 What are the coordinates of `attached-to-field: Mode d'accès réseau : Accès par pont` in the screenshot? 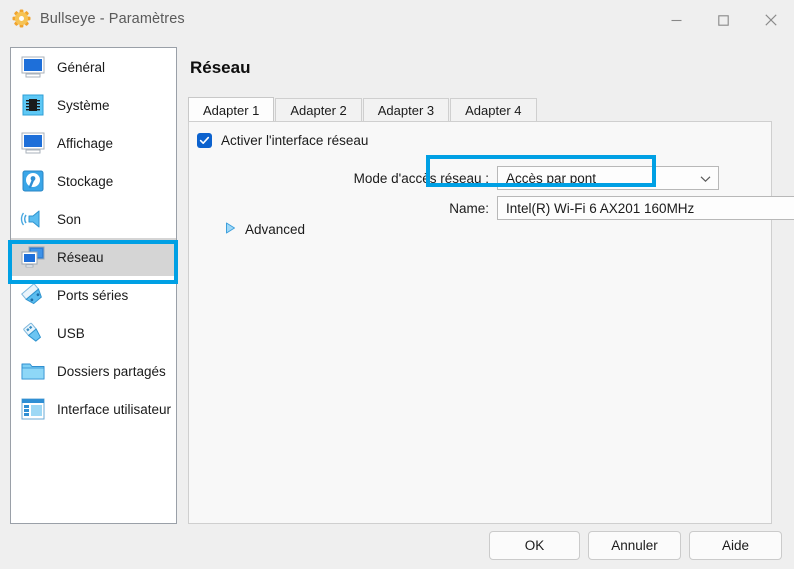 It's located at (510, 178).